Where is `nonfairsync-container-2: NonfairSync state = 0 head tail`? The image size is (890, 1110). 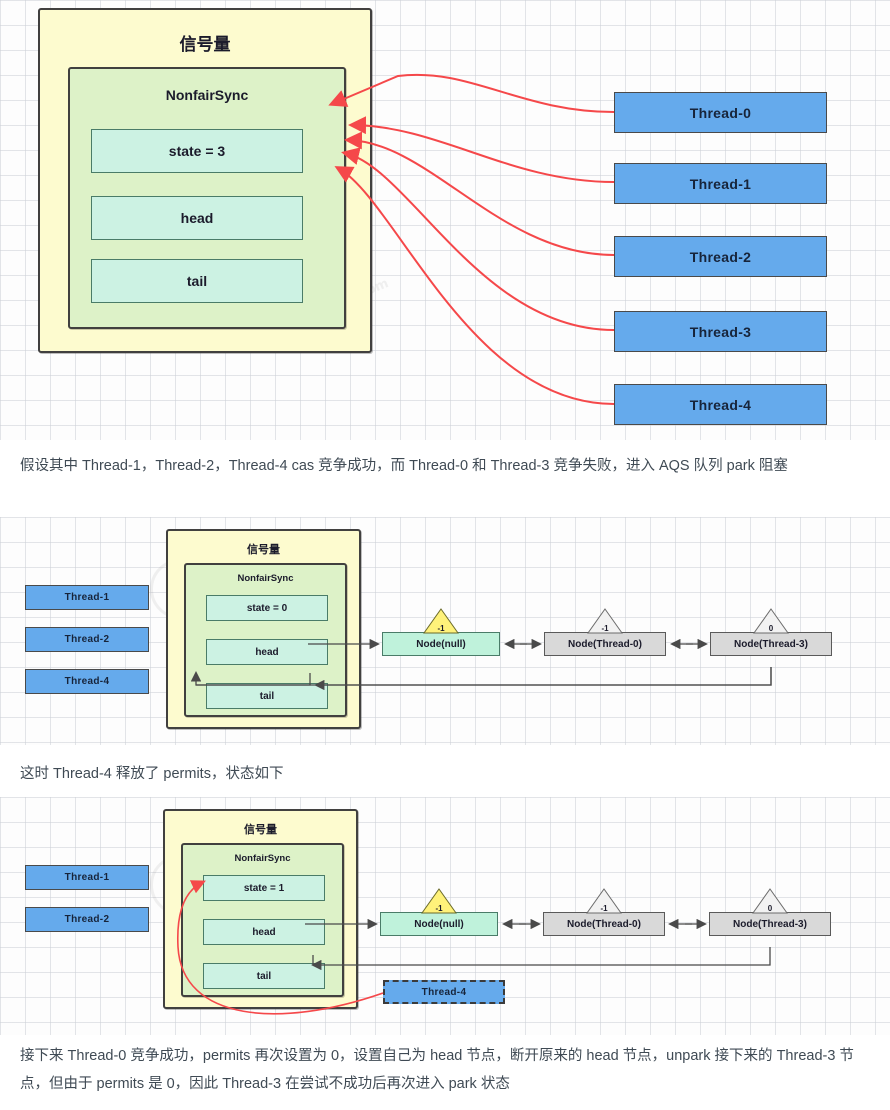 nonfairsync-container-2: NonfairSync state = 0 head tail is located at coordinates (265, 640).